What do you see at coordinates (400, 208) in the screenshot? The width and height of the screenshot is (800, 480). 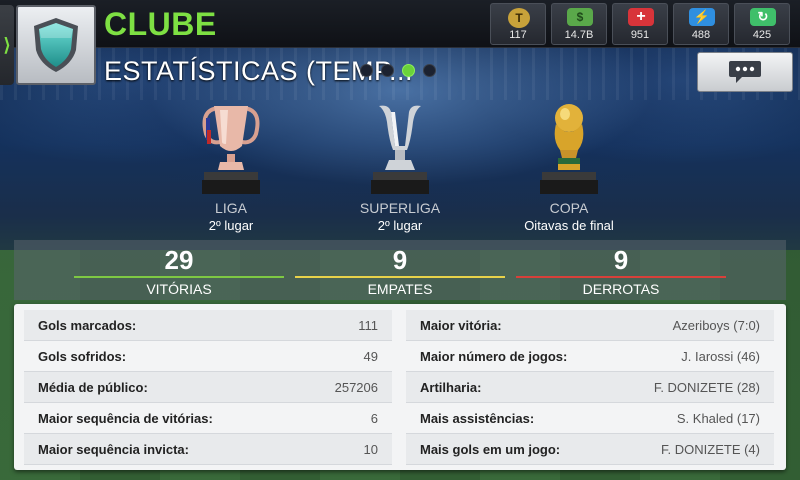 I see `trophy-name: SUPERLIGA` at bounding box center [400, 208].